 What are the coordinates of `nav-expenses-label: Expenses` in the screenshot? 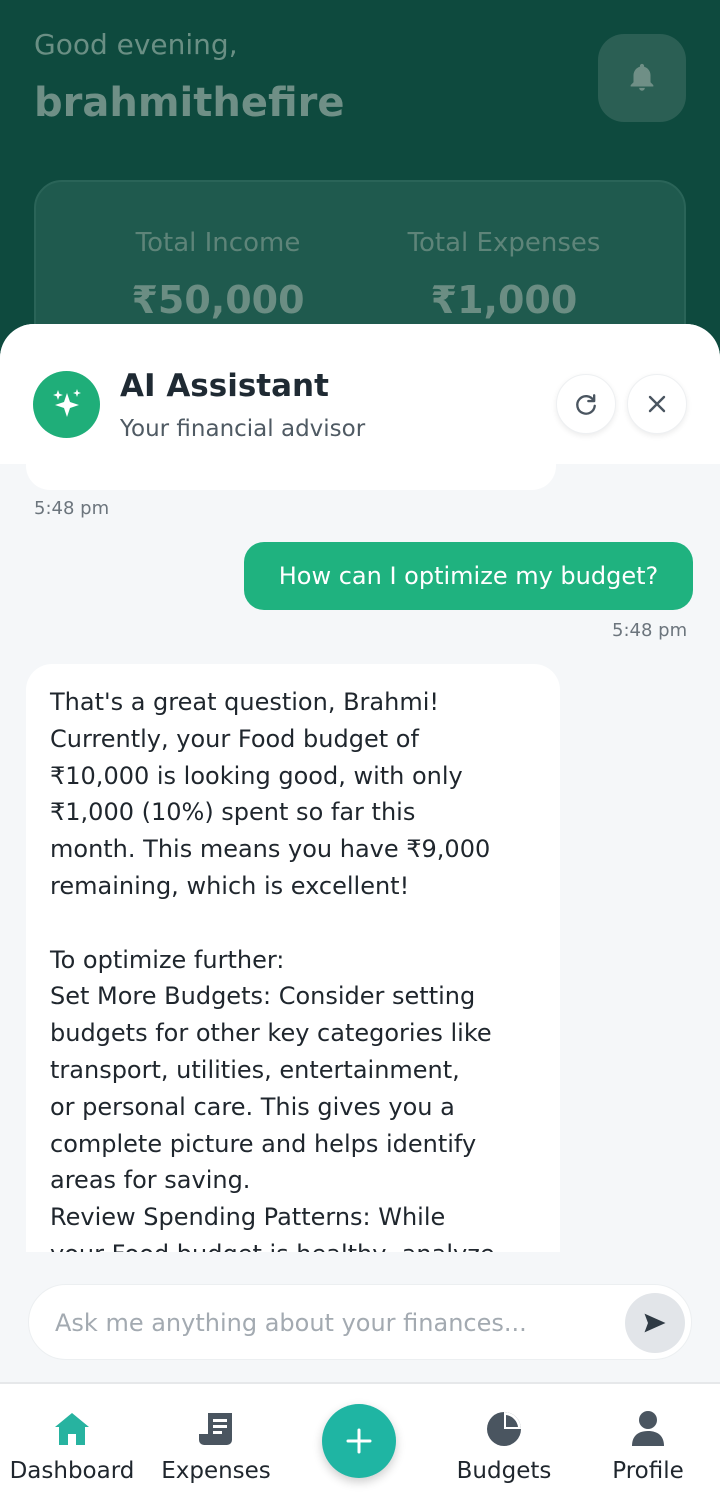 It's located at (216, 1471).